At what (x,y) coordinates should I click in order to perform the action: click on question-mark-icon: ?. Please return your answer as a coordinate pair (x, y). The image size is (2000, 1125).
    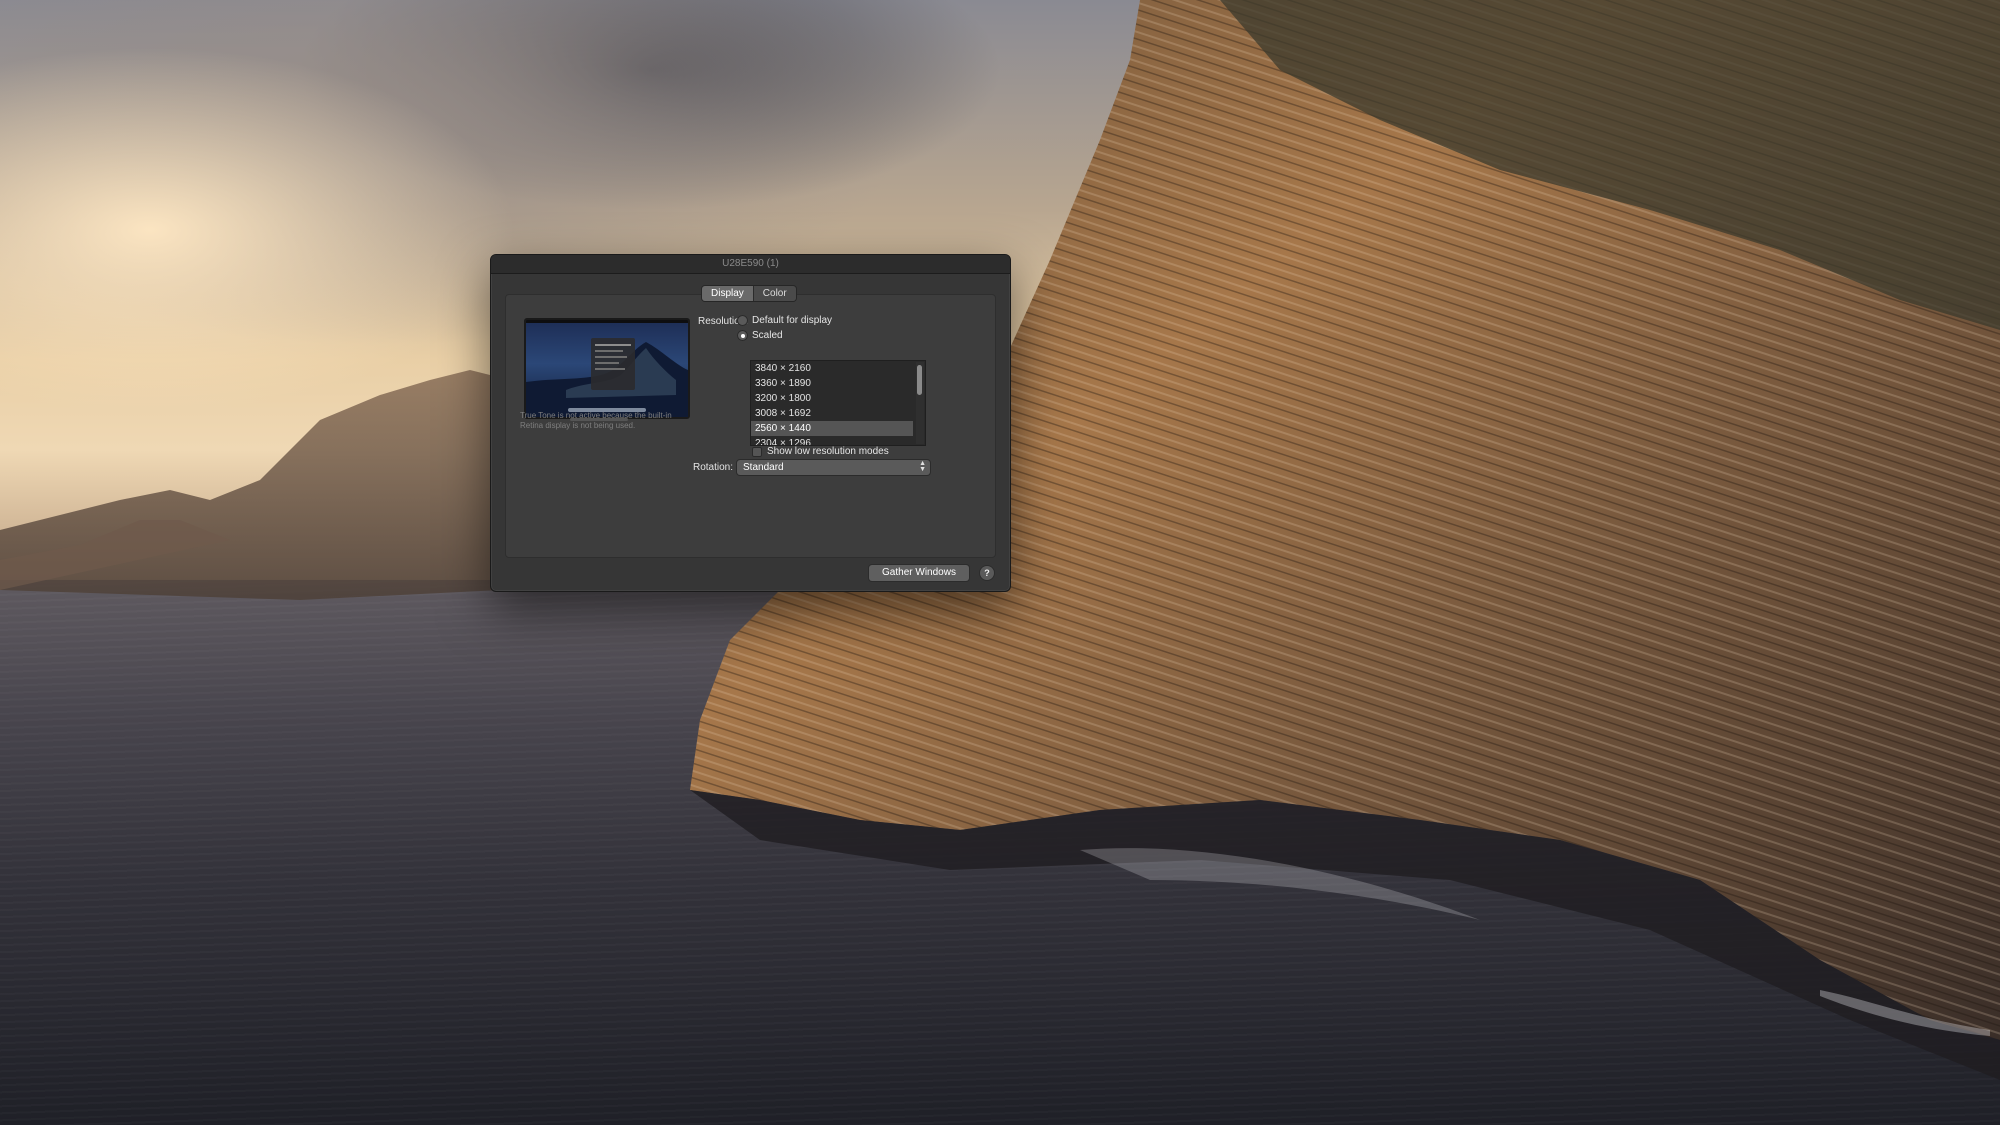
    Looking at the image, I should click on (987, 573).